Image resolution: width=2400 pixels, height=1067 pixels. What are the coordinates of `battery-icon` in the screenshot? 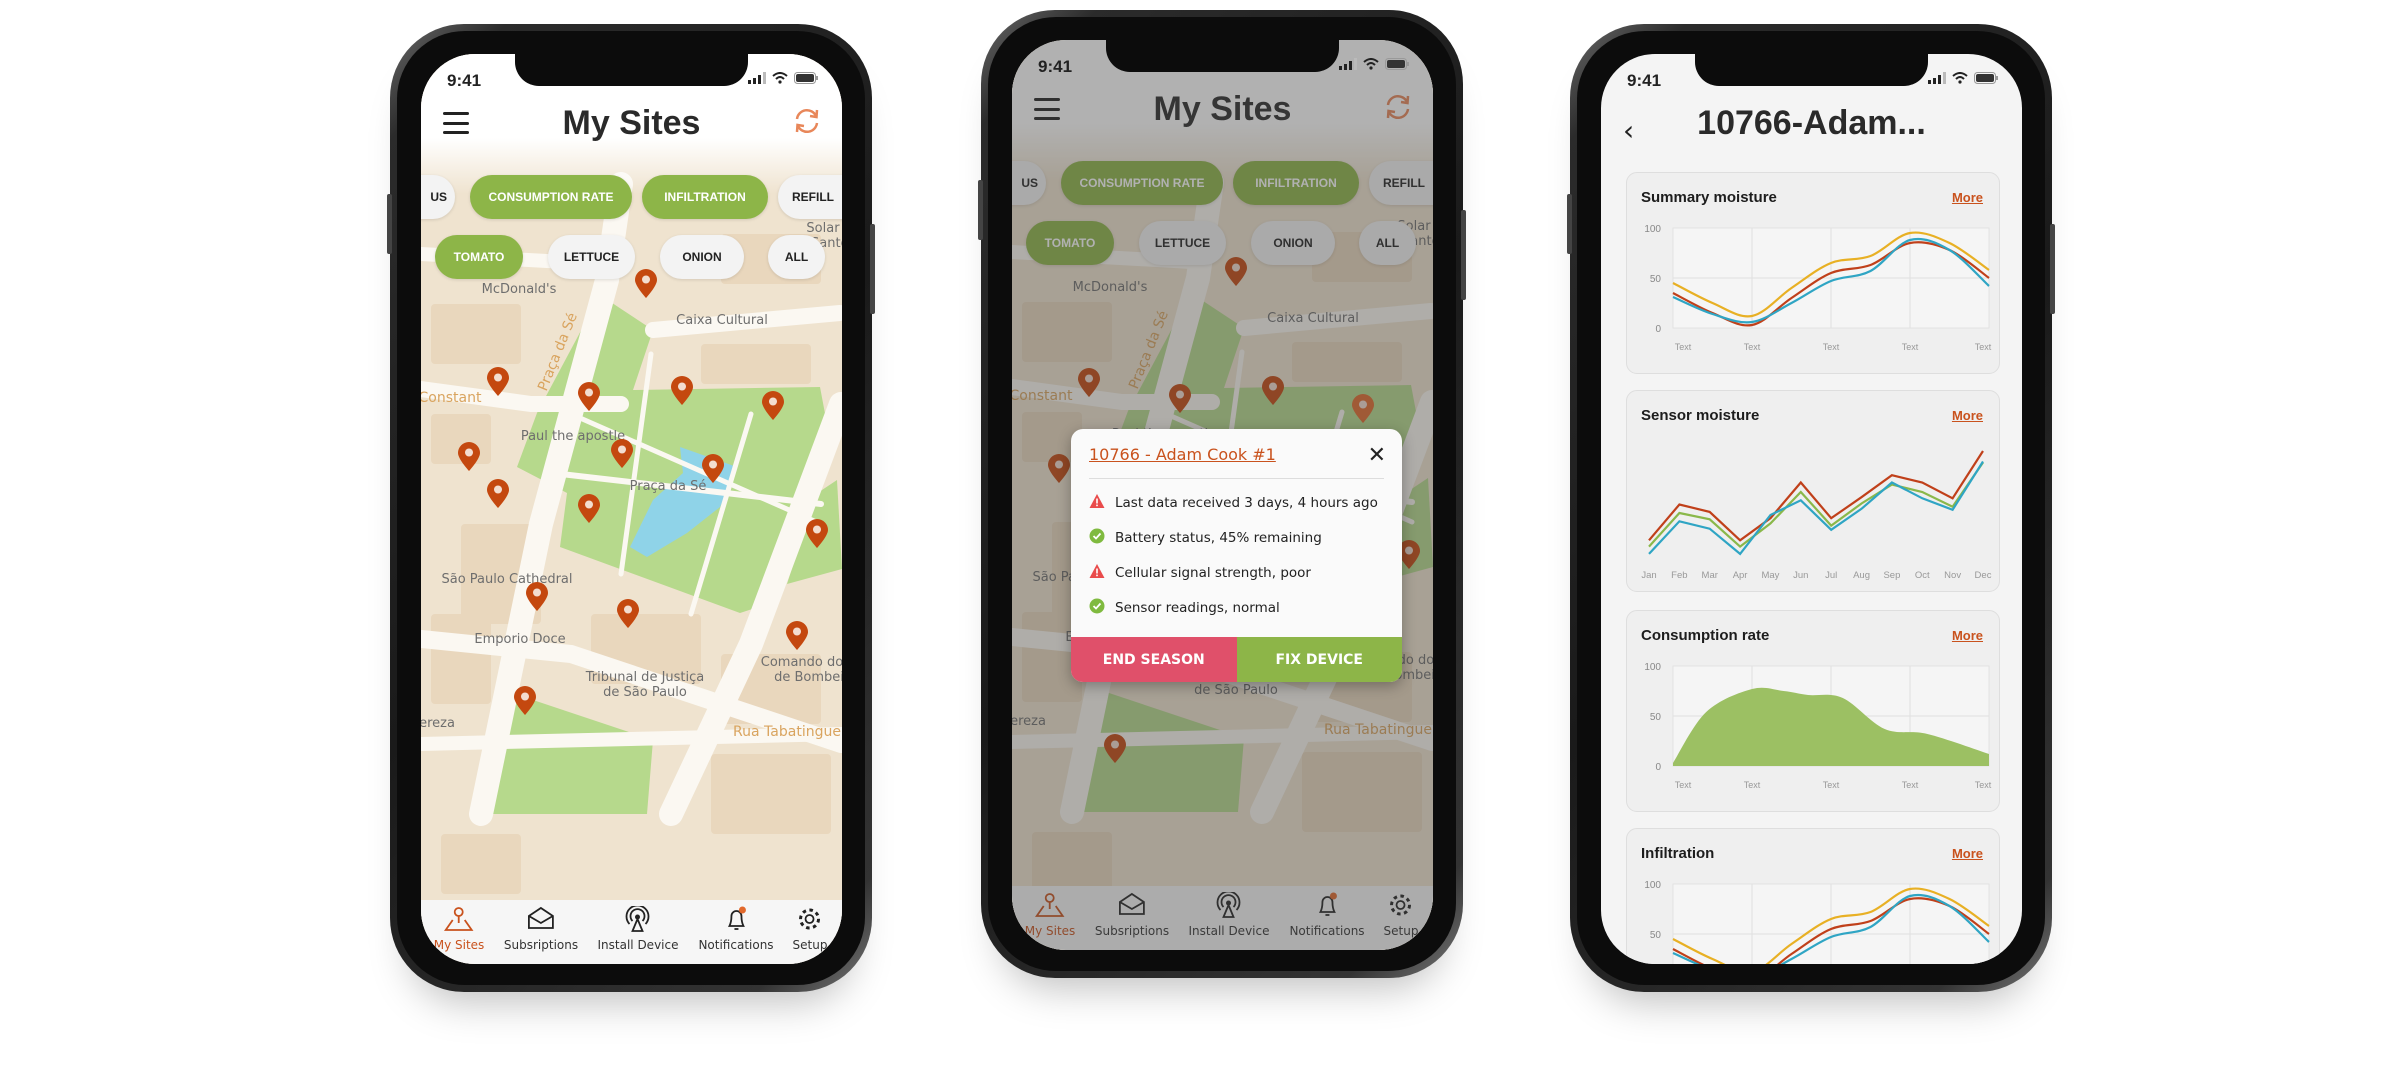 It's located at (1986, 78).